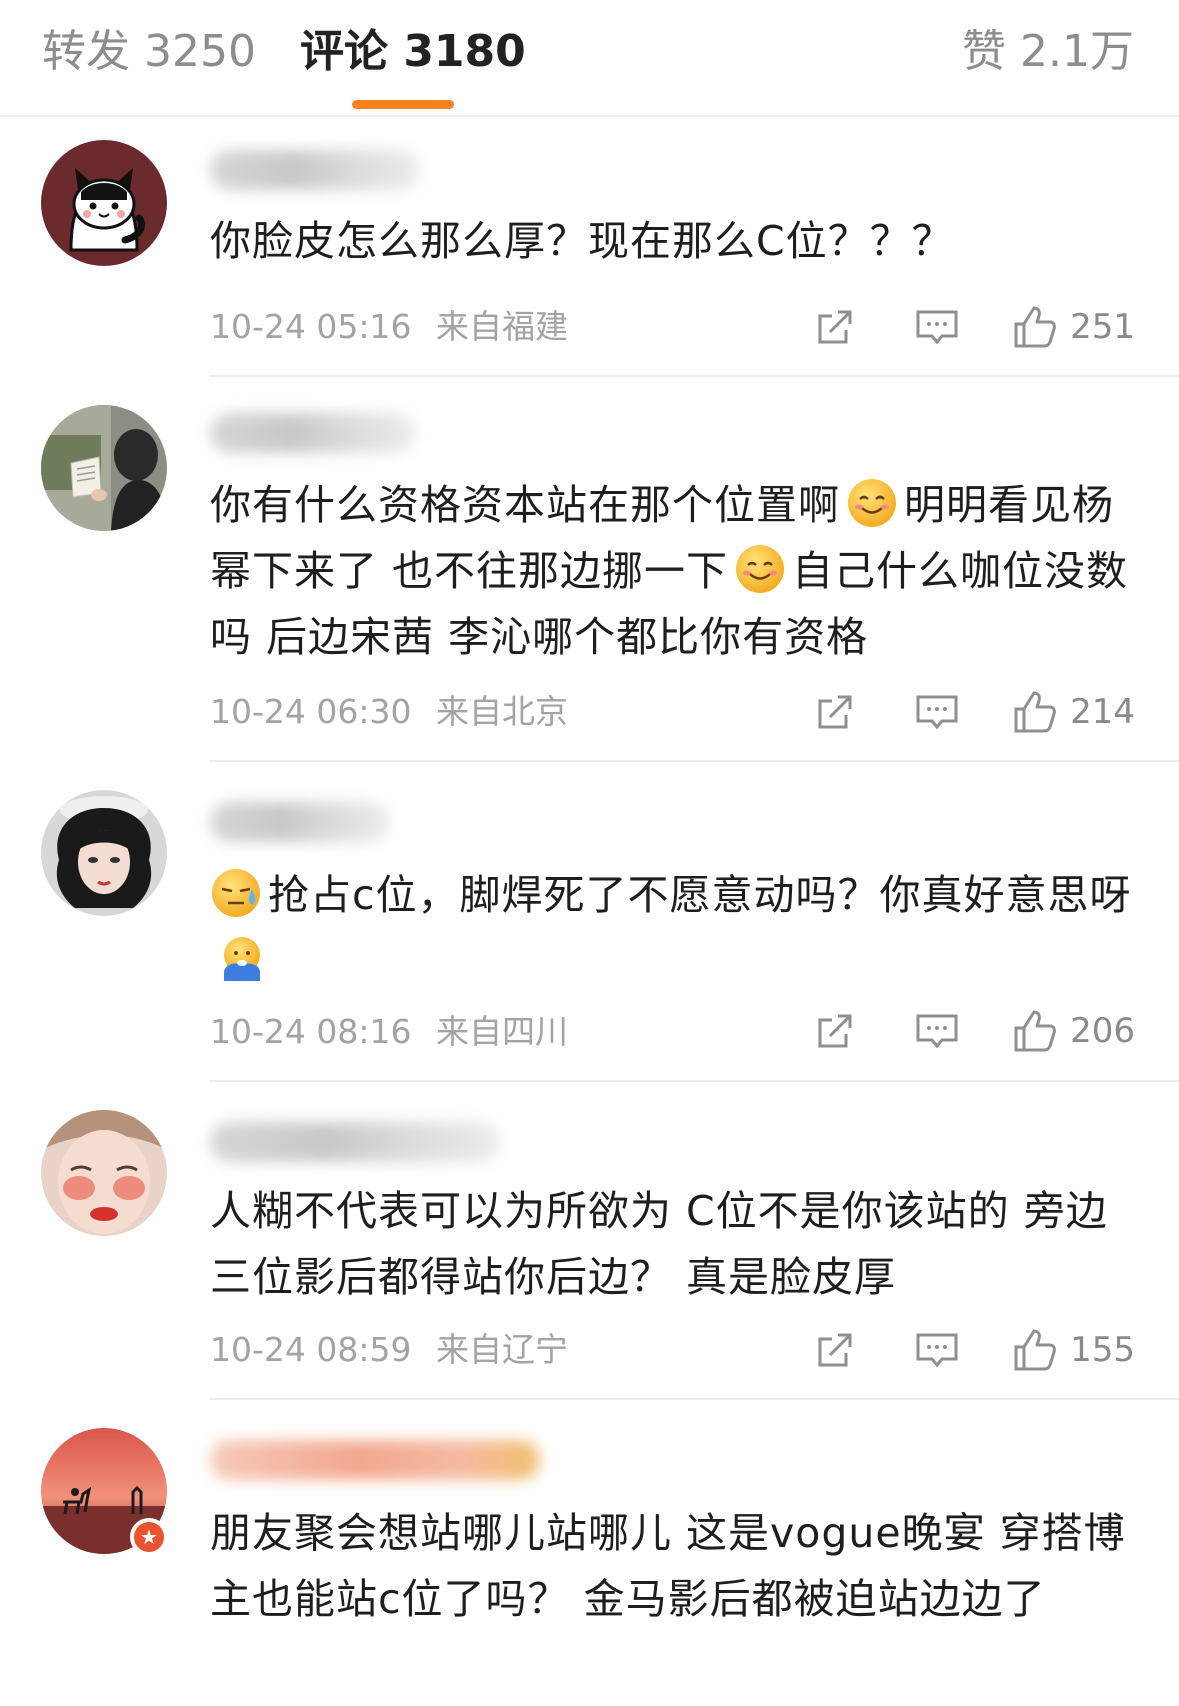 Image resolution: width=1179 pixels, height=1706 pixels. I want to click on comment-text: 你脸皮怎么那么厚？现在那么C位？？？, so click(582, 241).